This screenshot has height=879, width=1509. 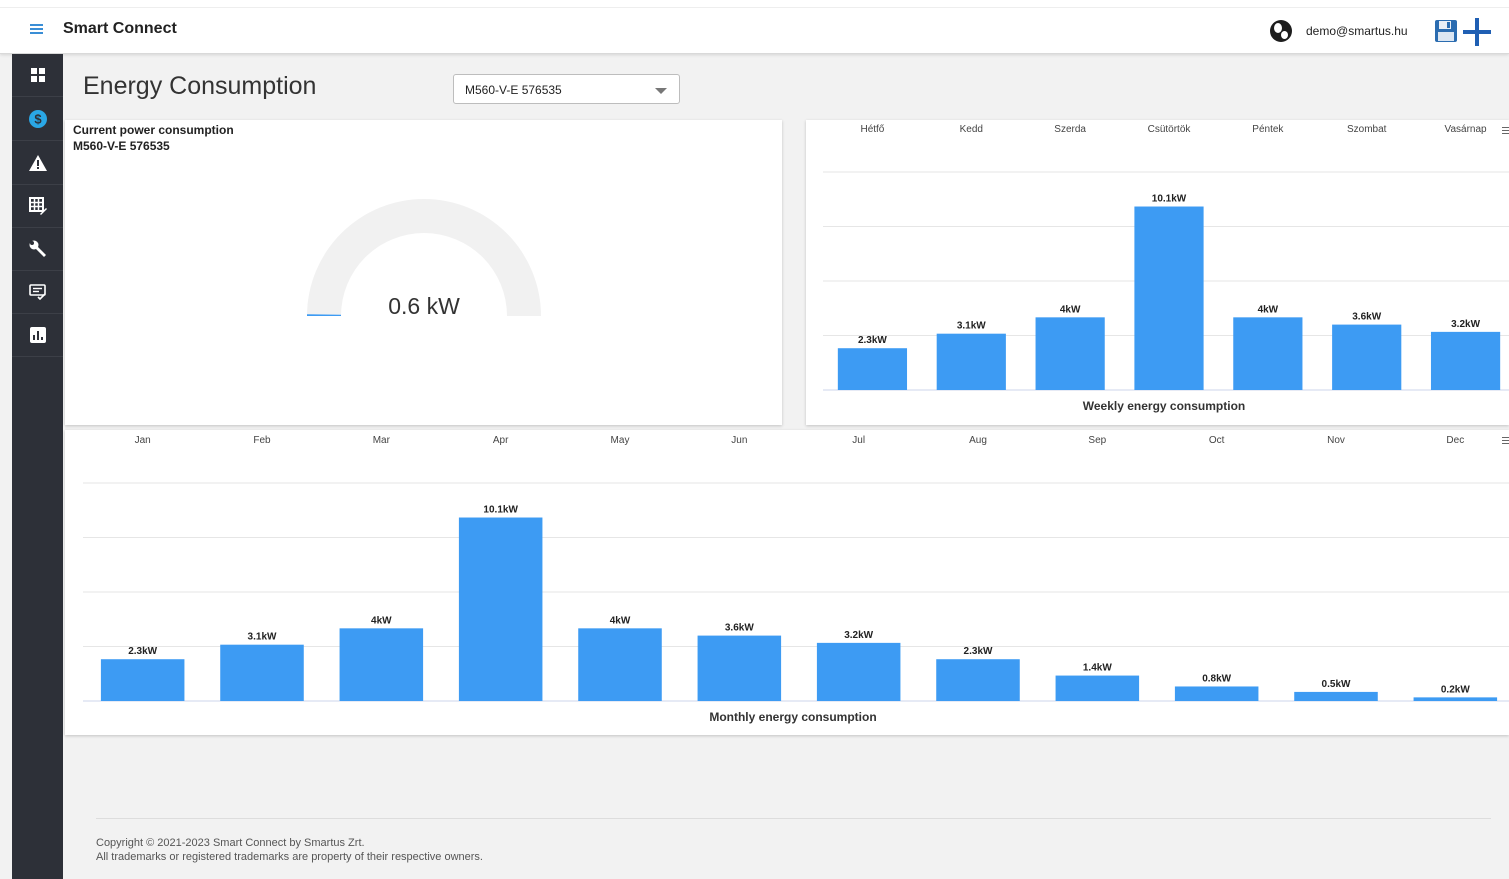 What do you see at coordinates (1466, 129) in the screenshot?
I see `x-tick-label: Vasárnap` at bounding box center [1466, 129].